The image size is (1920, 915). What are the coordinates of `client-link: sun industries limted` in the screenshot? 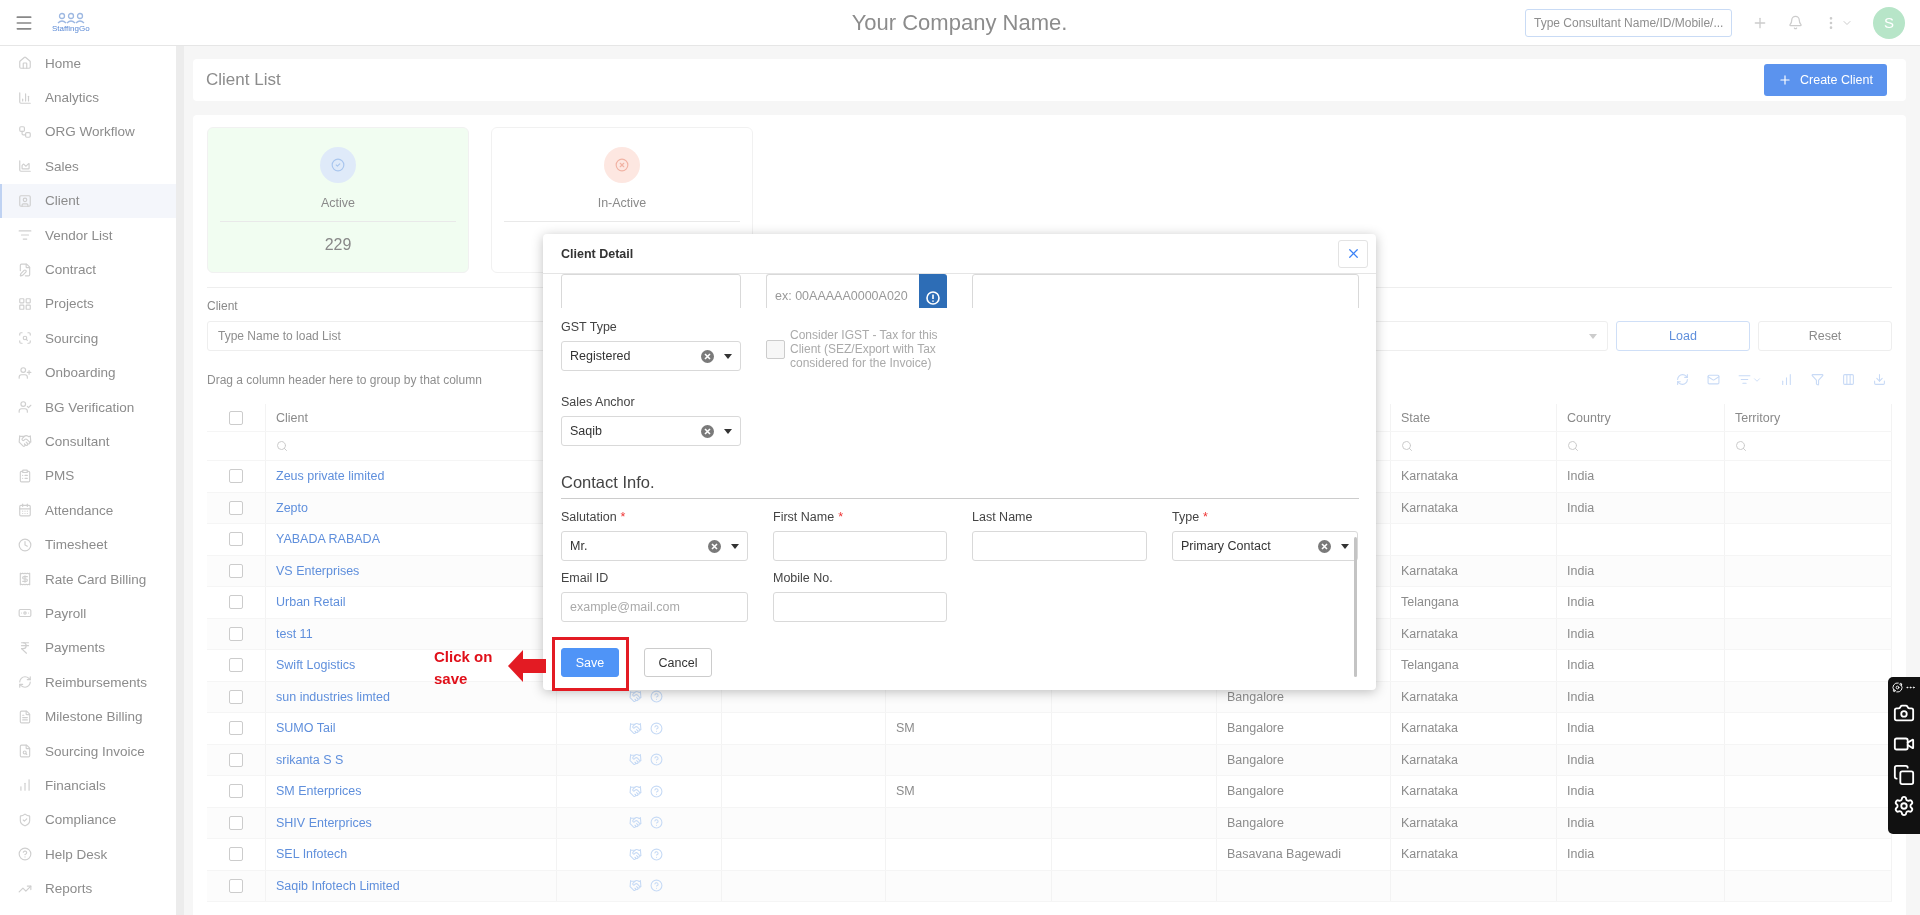 It's located at (333, 696).